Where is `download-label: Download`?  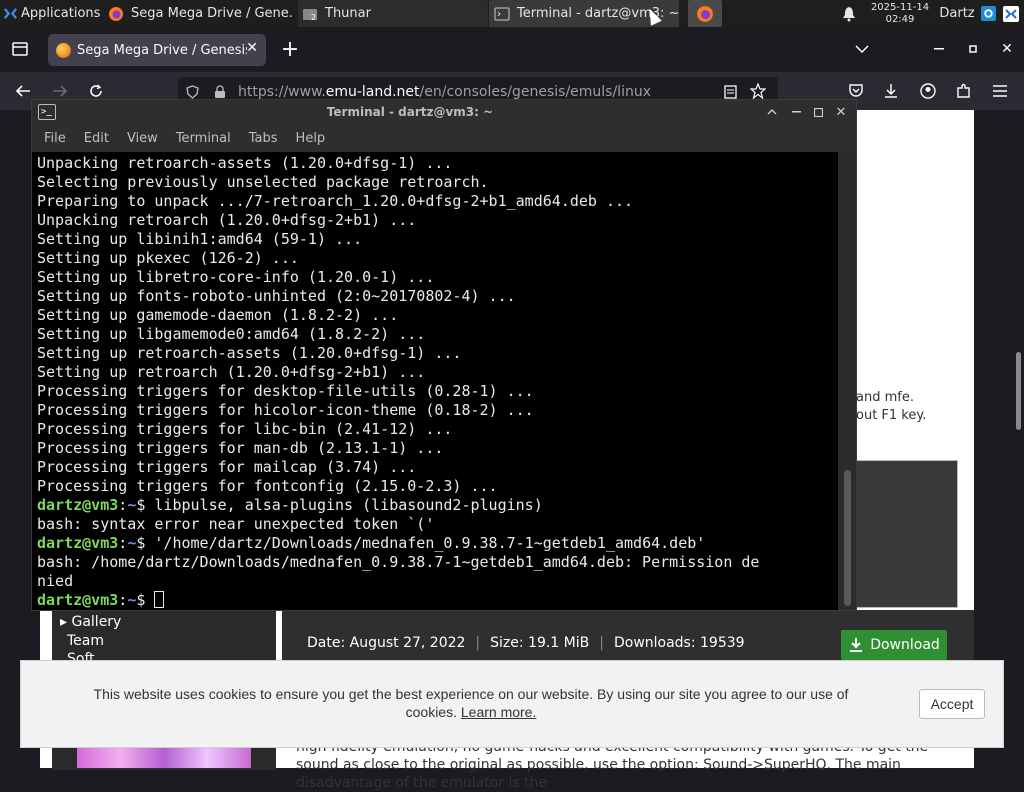 download-label: Download is located at coordinates (905, 645).